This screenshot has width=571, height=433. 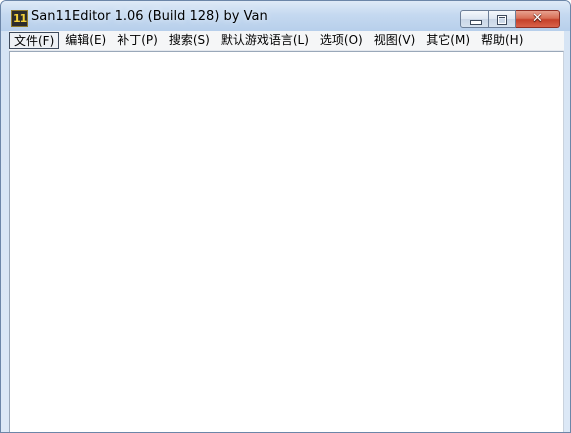 I want to click on minimize-icon, so click(x=476, y=22).